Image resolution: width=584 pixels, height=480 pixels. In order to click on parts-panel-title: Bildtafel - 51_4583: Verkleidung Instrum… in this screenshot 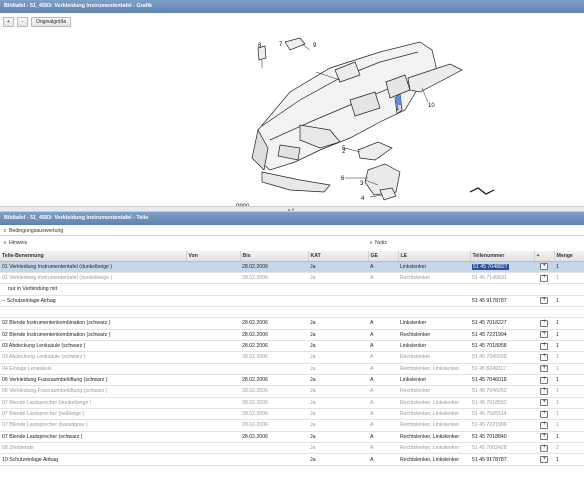, I will do `click(292, 218)`.